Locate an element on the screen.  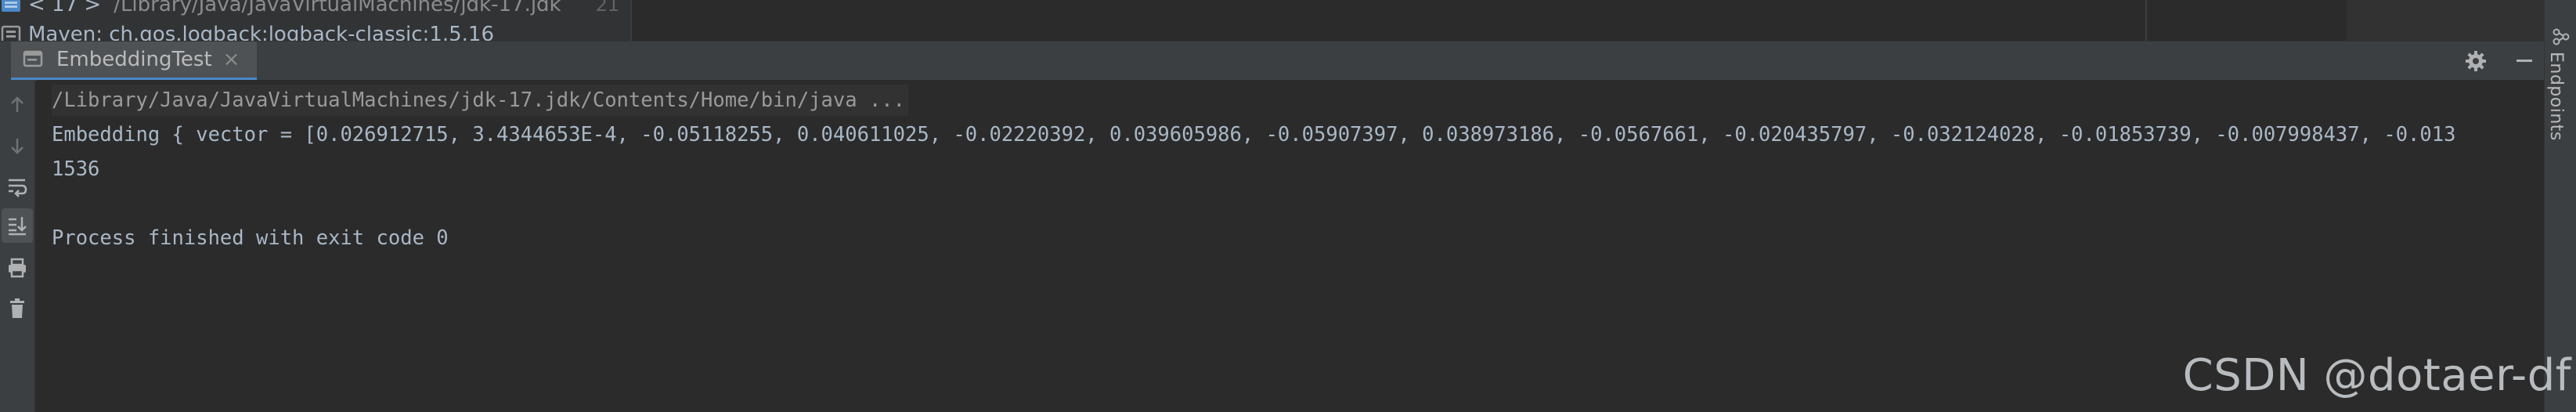
editor-gutter-right is located at coordinates (2462, 21).